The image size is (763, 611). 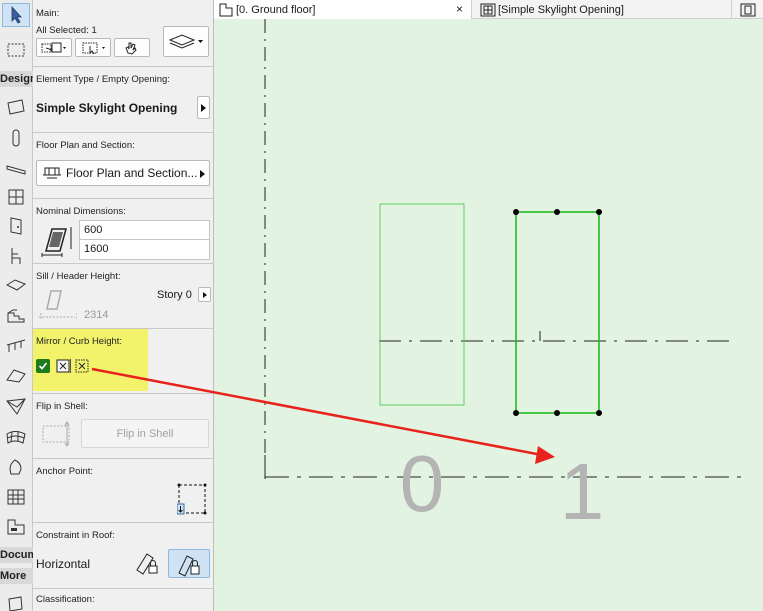 I want to click on 3d-window-tab-icon, so click(x=488, y=9).